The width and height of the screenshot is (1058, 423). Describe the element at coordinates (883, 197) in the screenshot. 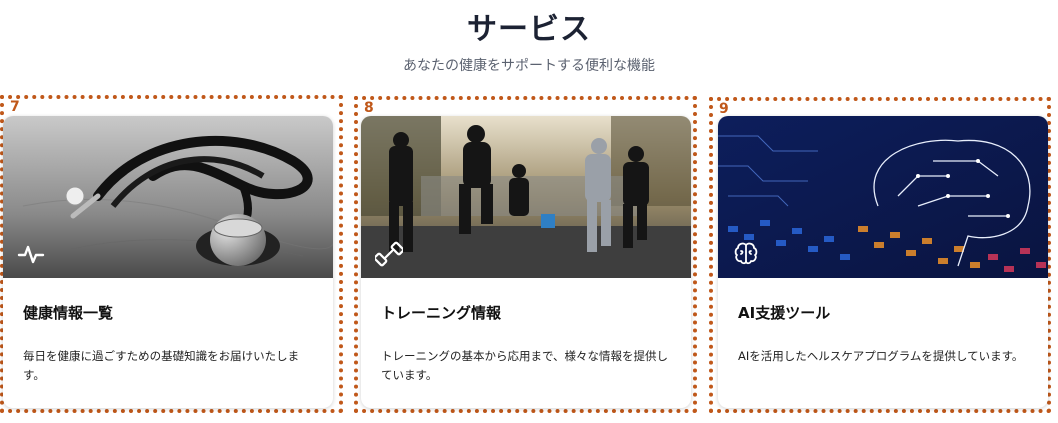

I see `ai-brain-circuit-image` at that location.